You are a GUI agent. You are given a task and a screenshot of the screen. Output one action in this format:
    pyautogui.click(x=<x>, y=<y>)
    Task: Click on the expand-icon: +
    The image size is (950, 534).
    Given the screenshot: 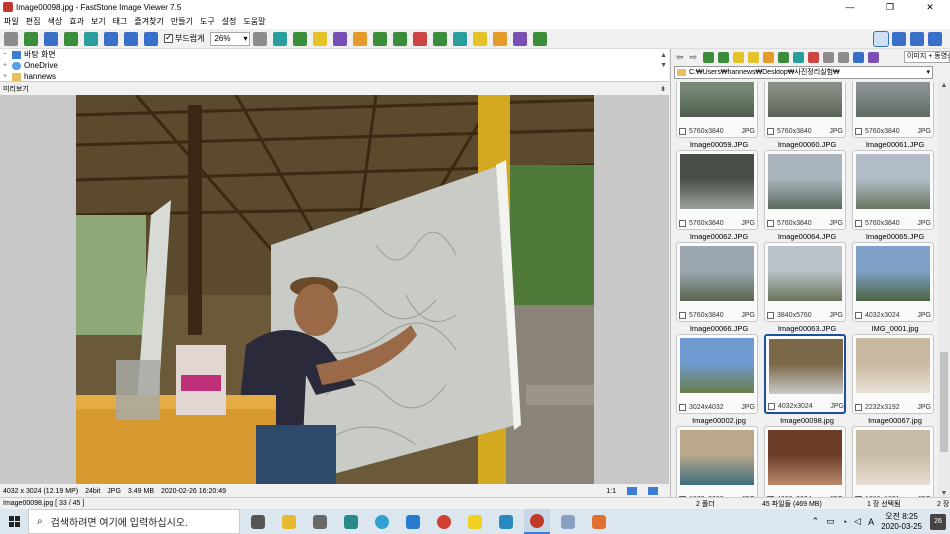 What is the action you would take?
    pyautogui.click(x=6, y=76)
    